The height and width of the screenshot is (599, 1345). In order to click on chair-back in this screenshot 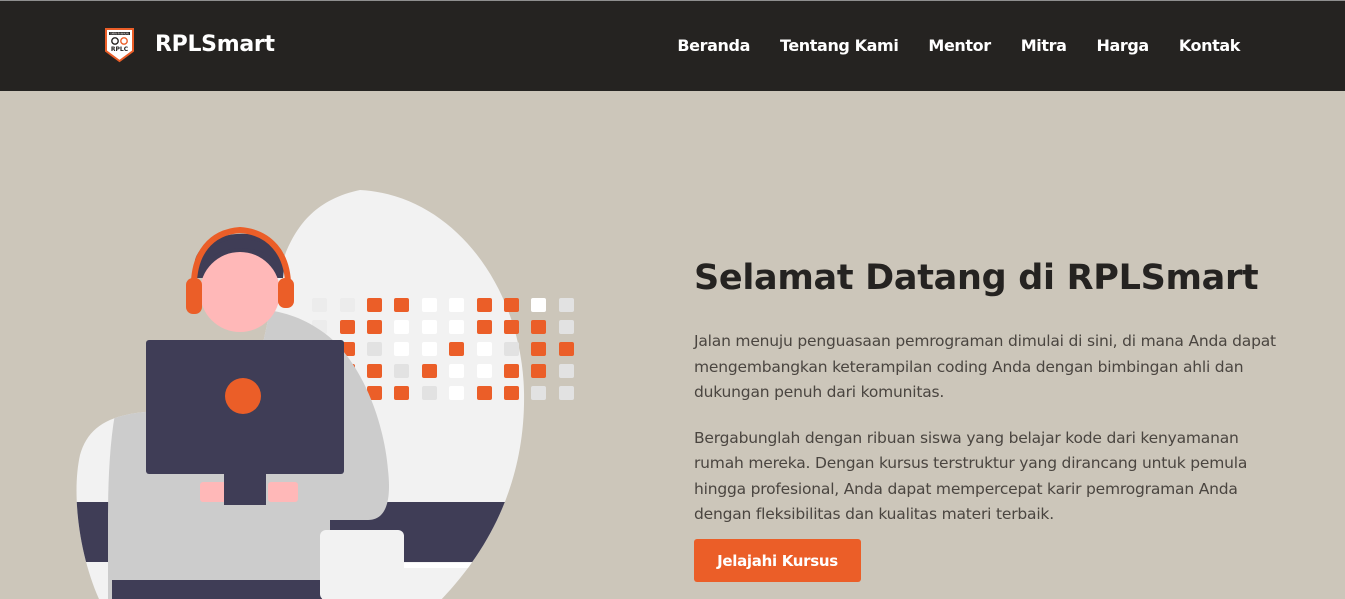, I will do `click(362, 564)`.